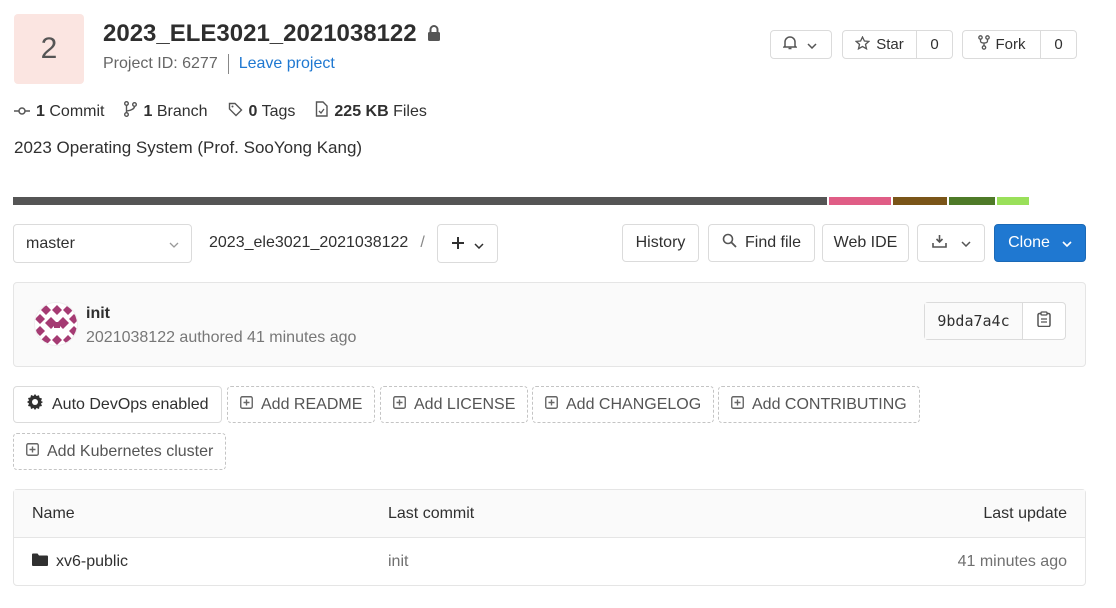 The height and width of the screenshot is (608, 1116). Describe the element at coordinates (1010, 44) in the screenshot. I see `fork-label: Fork` at that location.